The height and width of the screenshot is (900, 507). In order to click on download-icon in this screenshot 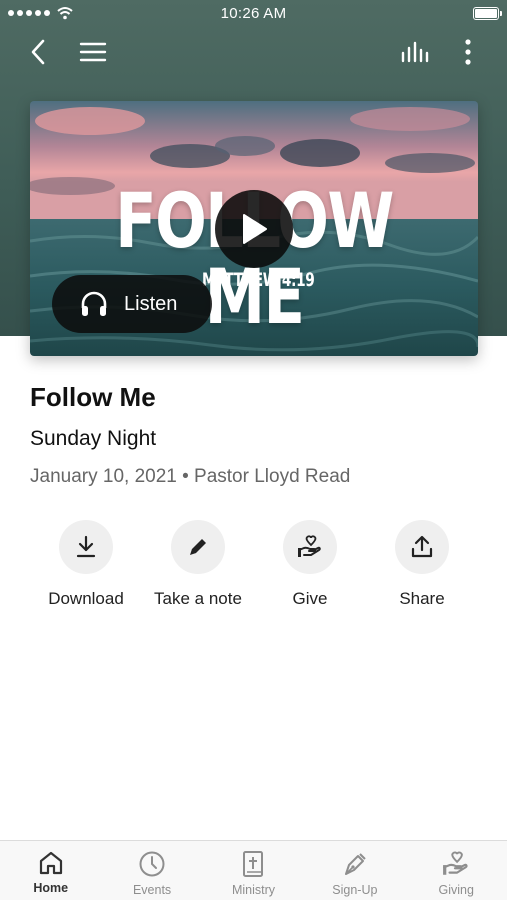, I will do `click(86, 546)`.